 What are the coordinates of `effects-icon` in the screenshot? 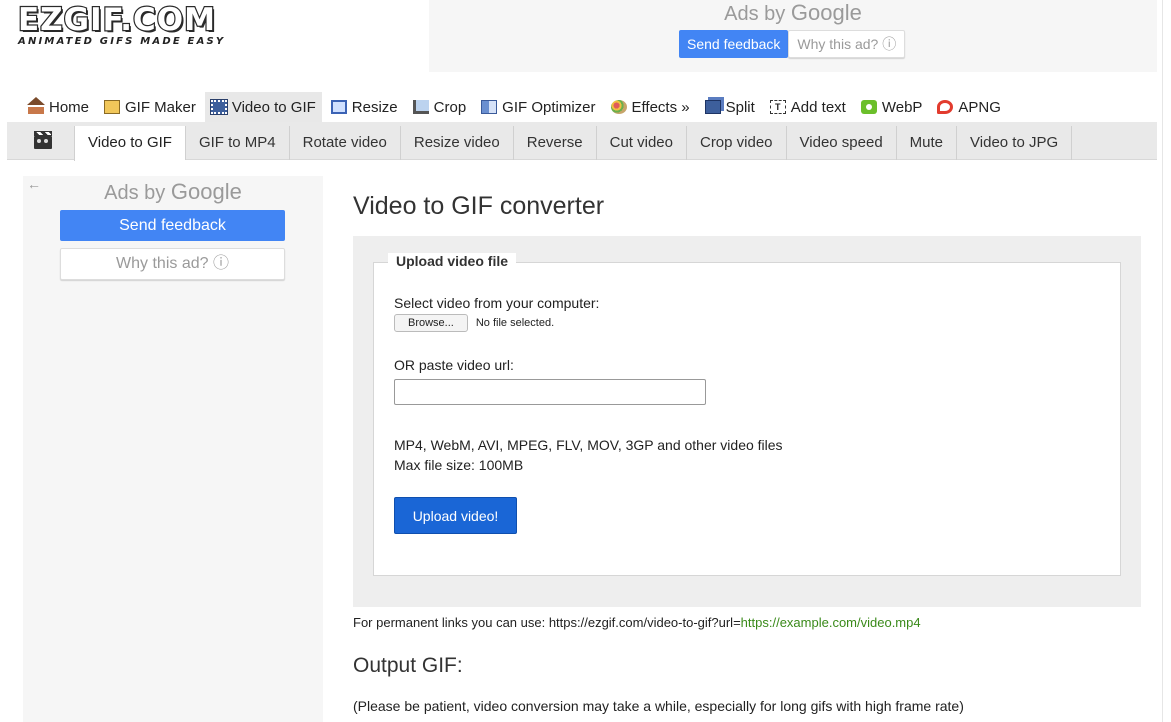 It's located at (618, 107).